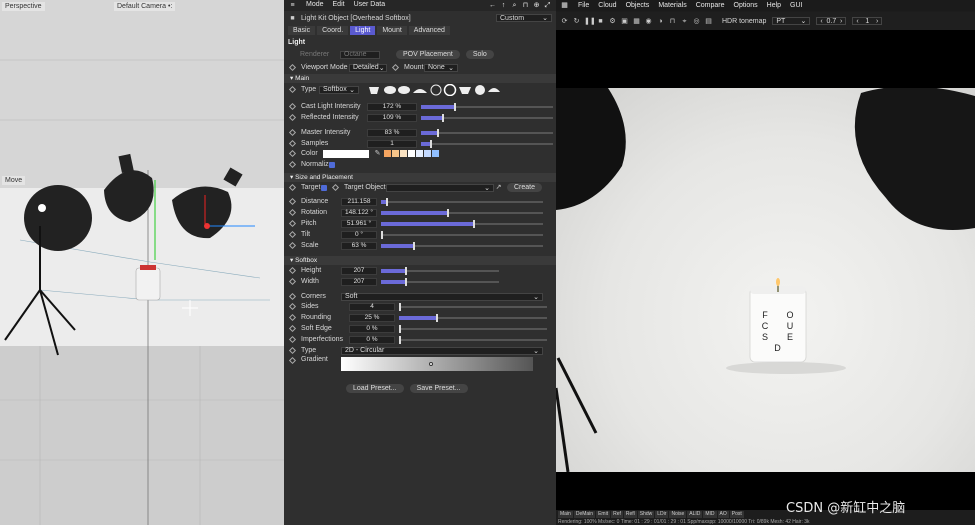 The width and height of the screenshot is (975, 525). I want to click on type2-dropdown: 2D - Circular ⌄, so click(442, 350).